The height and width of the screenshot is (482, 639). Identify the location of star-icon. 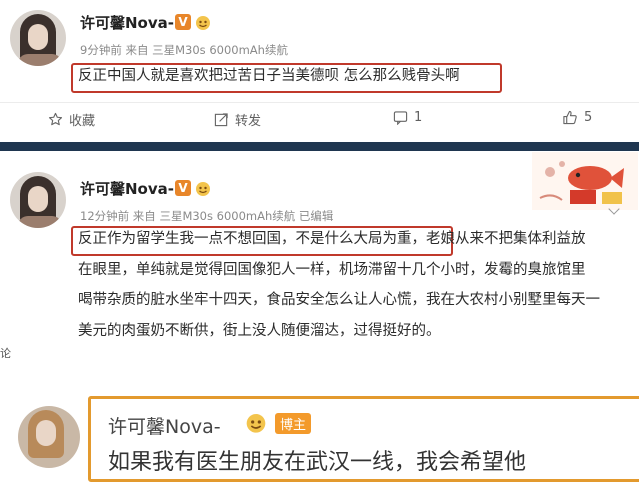
(55, 119).